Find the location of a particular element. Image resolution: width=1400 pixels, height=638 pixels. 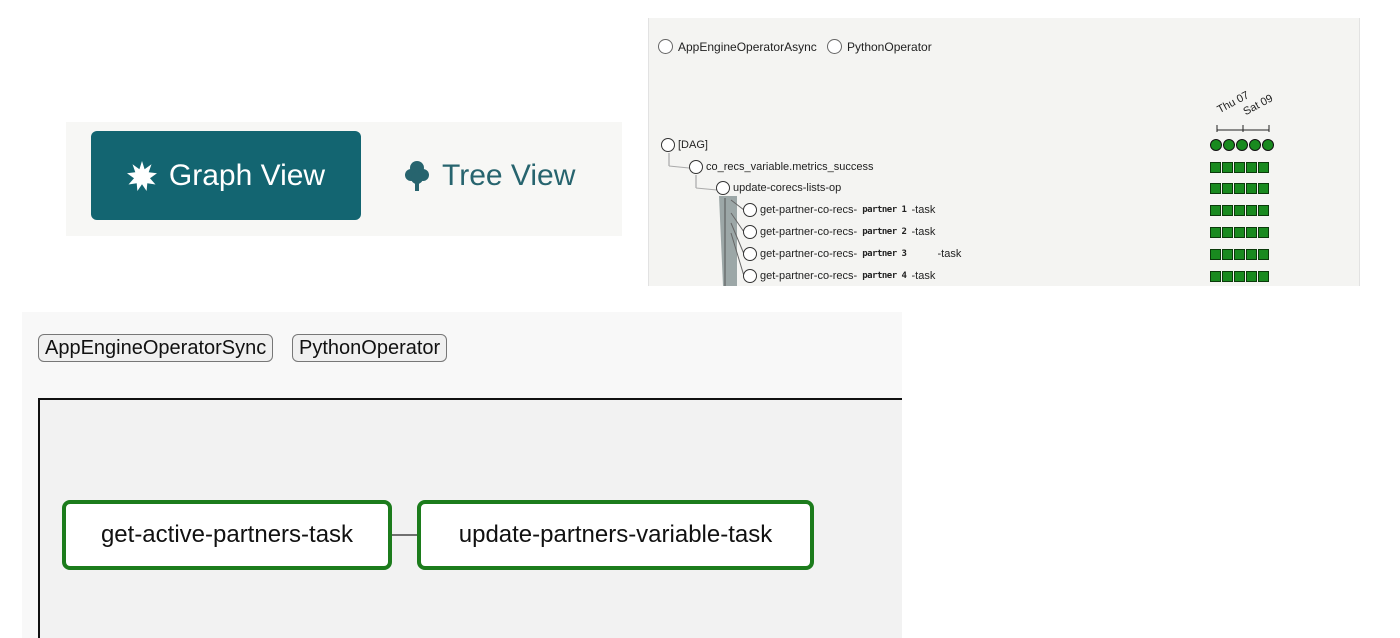

dag-run-status-row is located at coordinates (1242, 145).